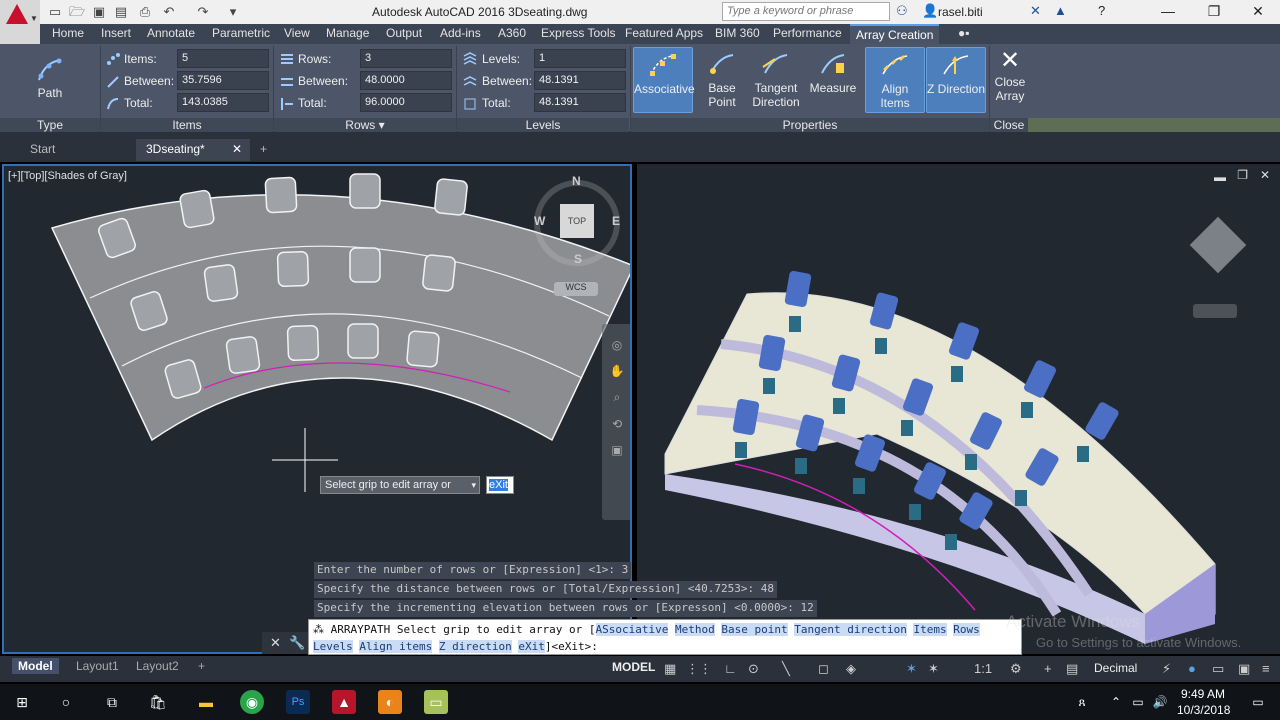  Describe the element at coordinates (396, 646) in the screenshot. I see `keyword-align-items: Align items` at that location.